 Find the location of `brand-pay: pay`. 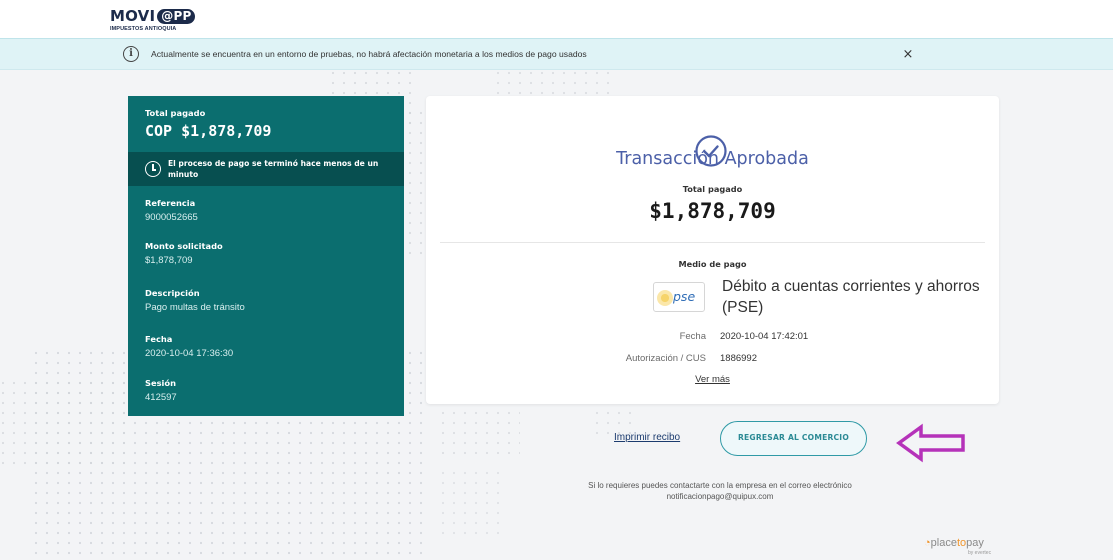

brand-pay: pay is located at coordinates (975, 543).